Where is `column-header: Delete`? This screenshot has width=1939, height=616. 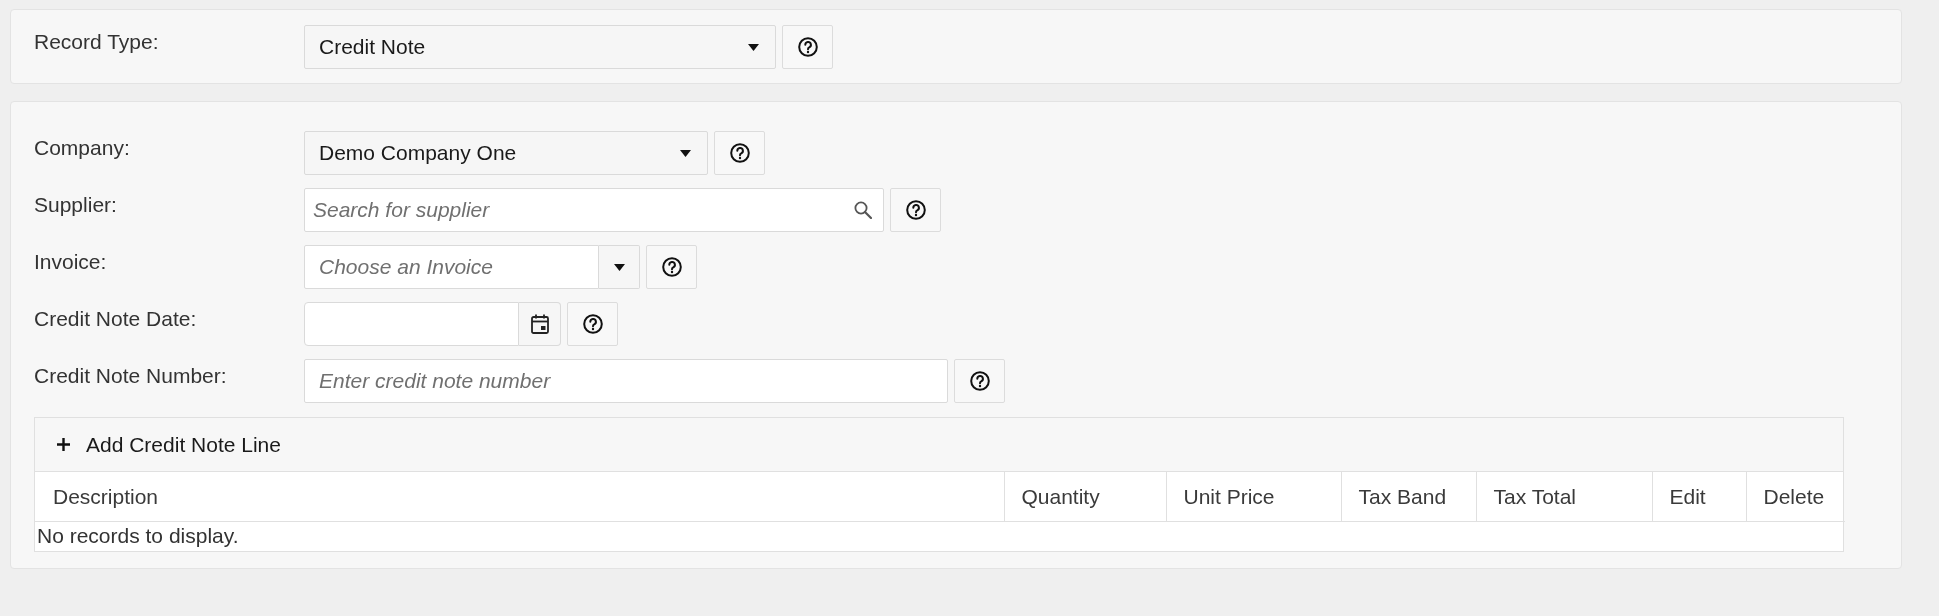
column-header: Delete is located at coordinates (1795, 496).